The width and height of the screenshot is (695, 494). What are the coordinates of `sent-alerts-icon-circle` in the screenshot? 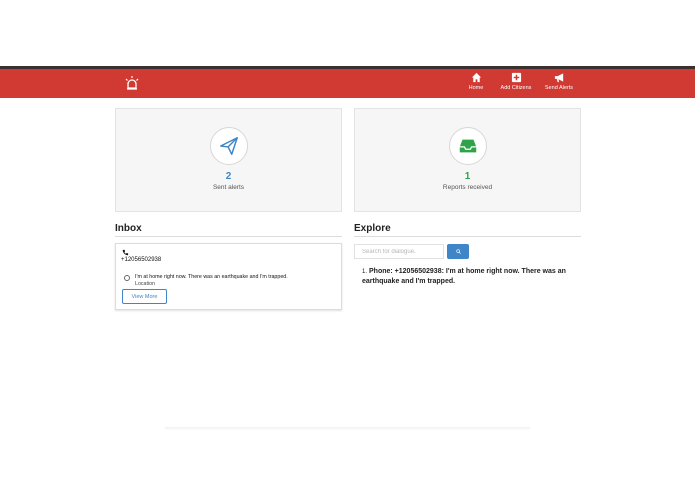 It's located at (228, 146).